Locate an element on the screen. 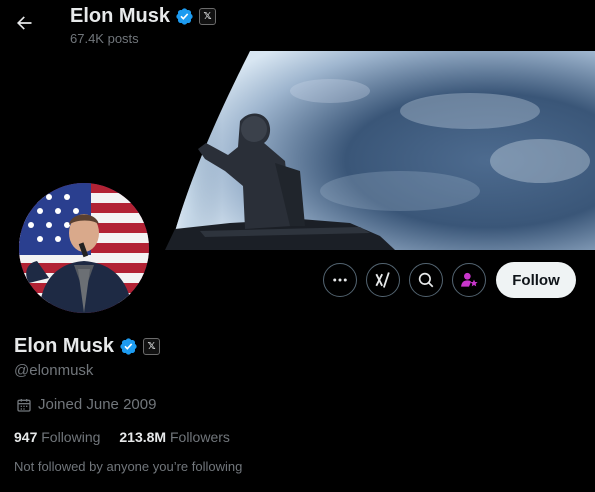 The height and width of the screenshot is (492, 595). back-button is located at coordinates (24, 23).